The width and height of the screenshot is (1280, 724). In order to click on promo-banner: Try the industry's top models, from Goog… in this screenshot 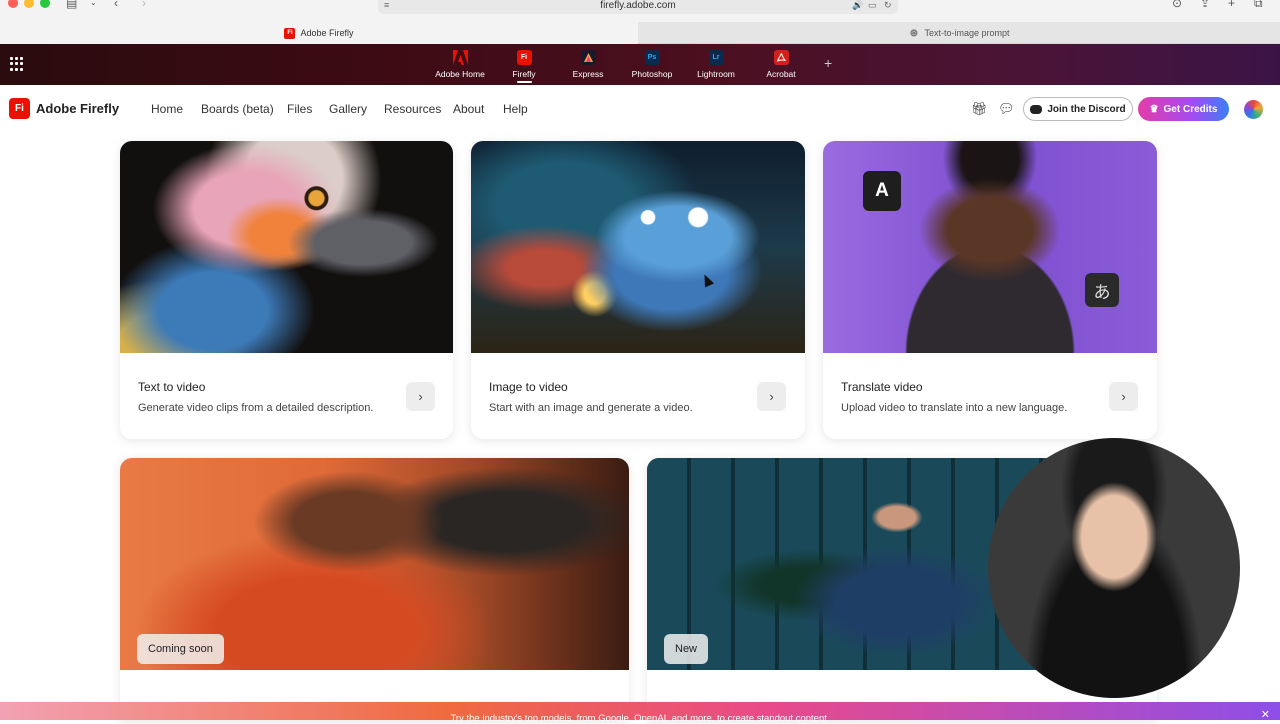, I will do `click(640, 713)`.